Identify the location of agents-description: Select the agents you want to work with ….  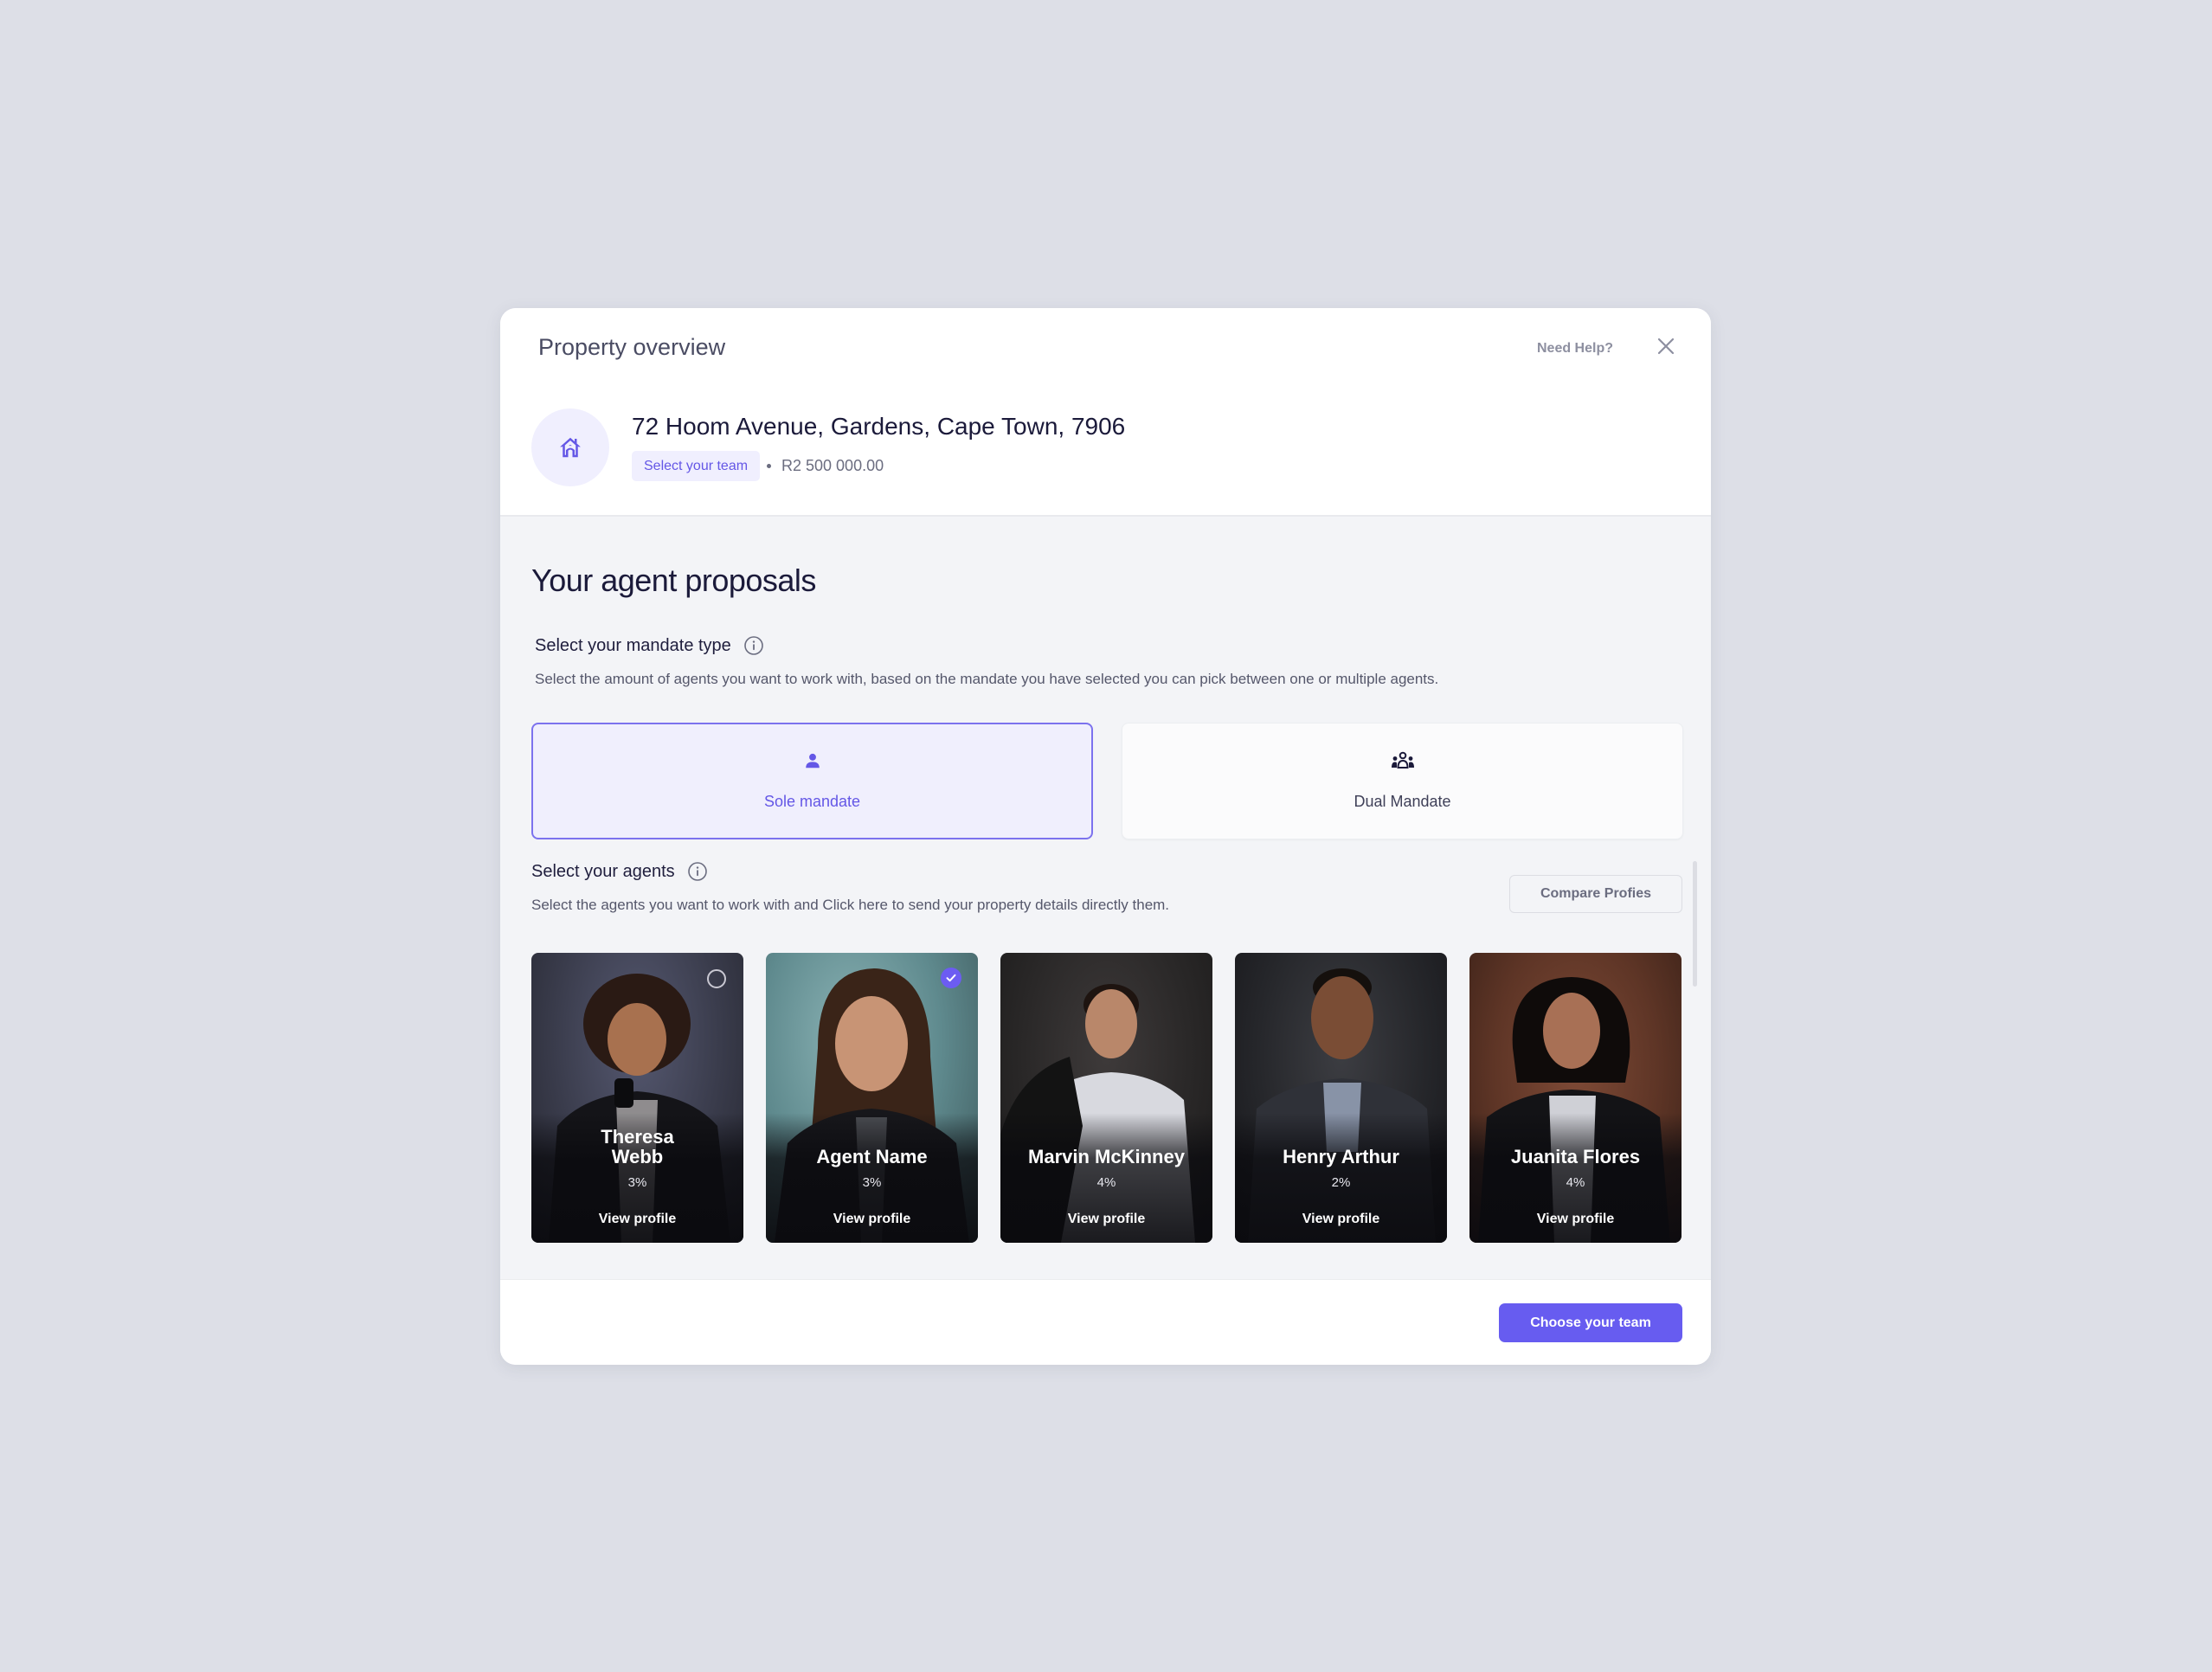
(850, 905).